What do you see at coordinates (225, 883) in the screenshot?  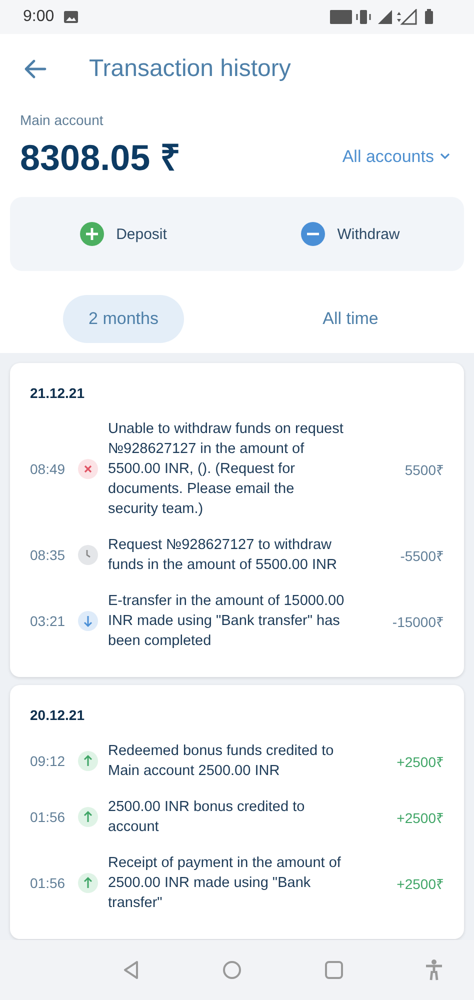 I see `transaction-description: Receipt of payment in the amount of 2500.00 INR made using "Bank transfer"` at bounding box center [225, 883].